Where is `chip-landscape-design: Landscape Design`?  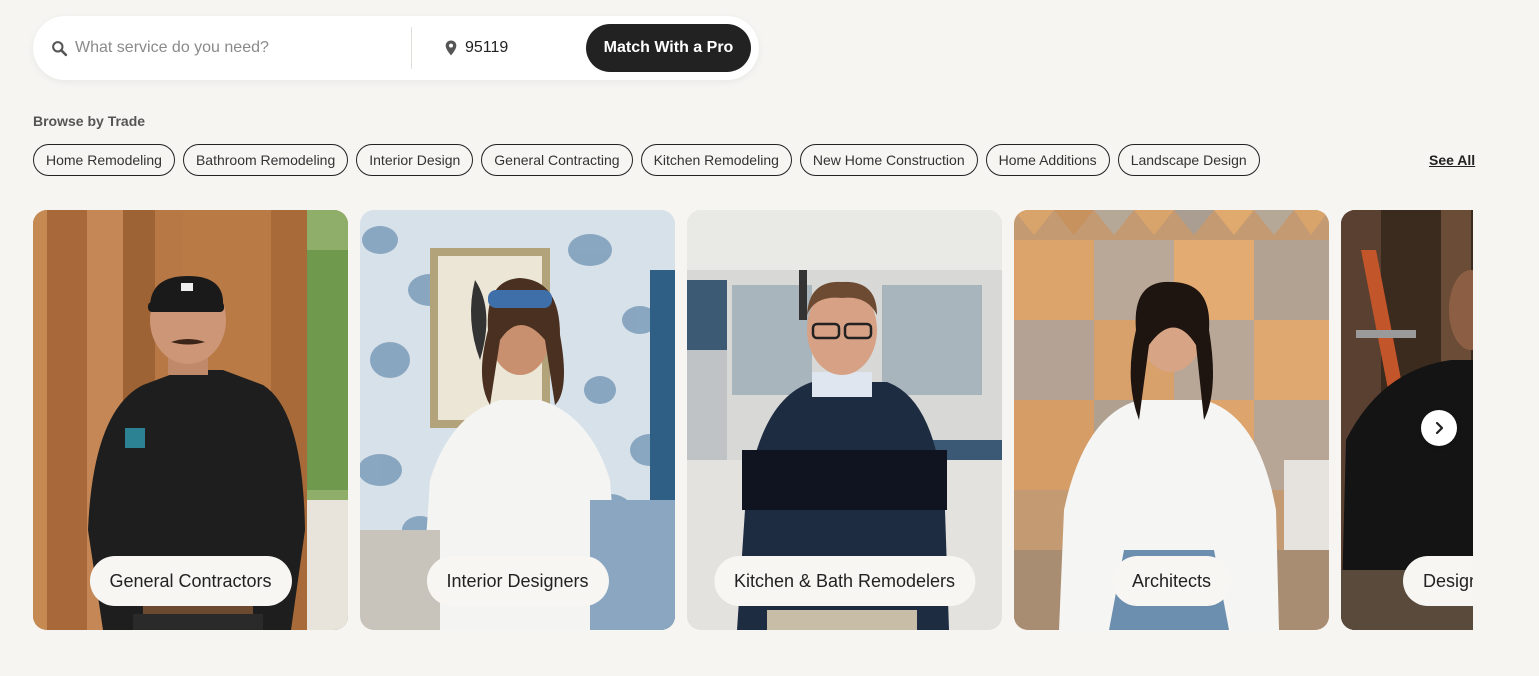 chip-landscape-design: Landscape Design is located at coordinates (1188, 160).